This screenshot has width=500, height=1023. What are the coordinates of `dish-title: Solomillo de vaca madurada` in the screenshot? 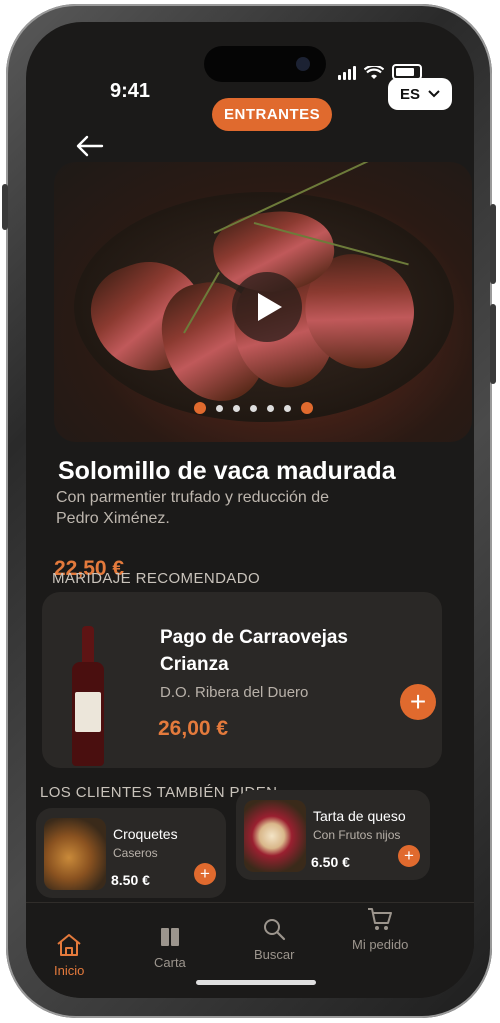 It's located at (227, 471).